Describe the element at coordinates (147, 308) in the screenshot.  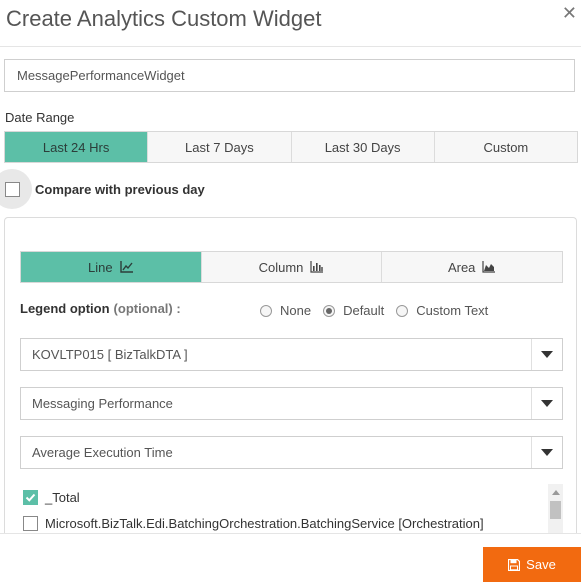
I see `legend-optional-note: (optional) :` at that location.